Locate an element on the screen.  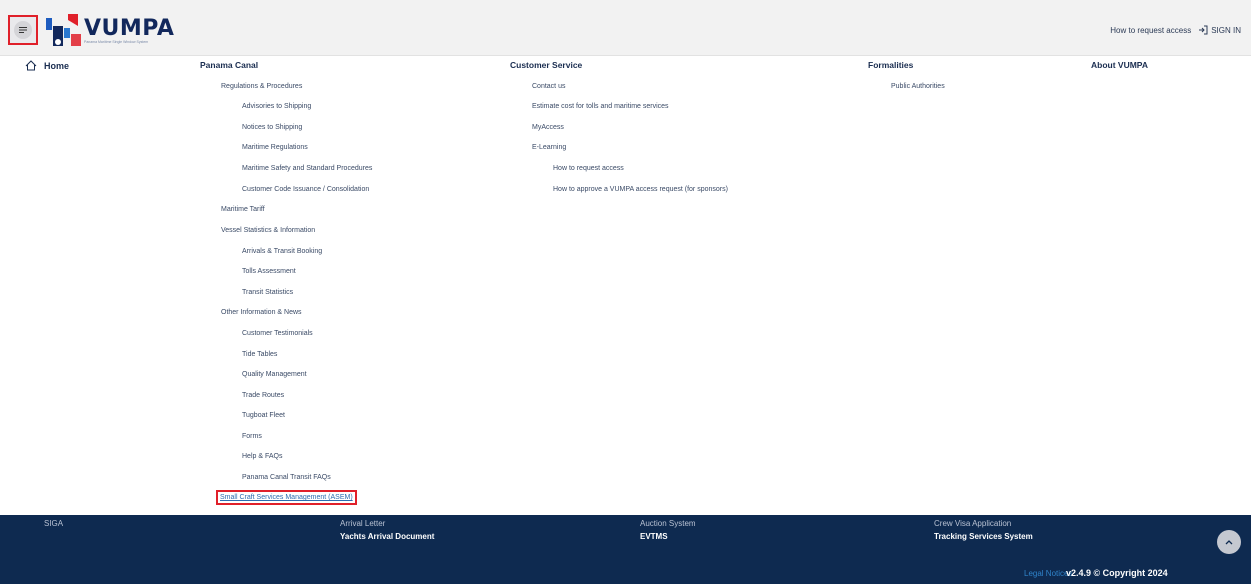
menu-item-notices-to-shipping: Notices to Shipping is located at coordinates (272, 127).